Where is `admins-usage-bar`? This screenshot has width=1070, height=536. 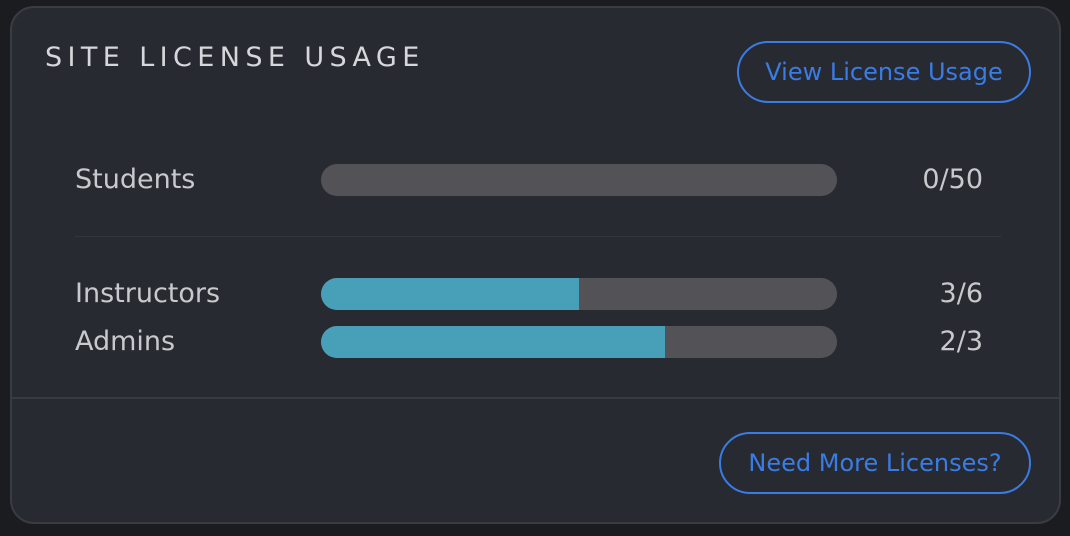
admins-usage-bar is located at coordinates (579, 342).